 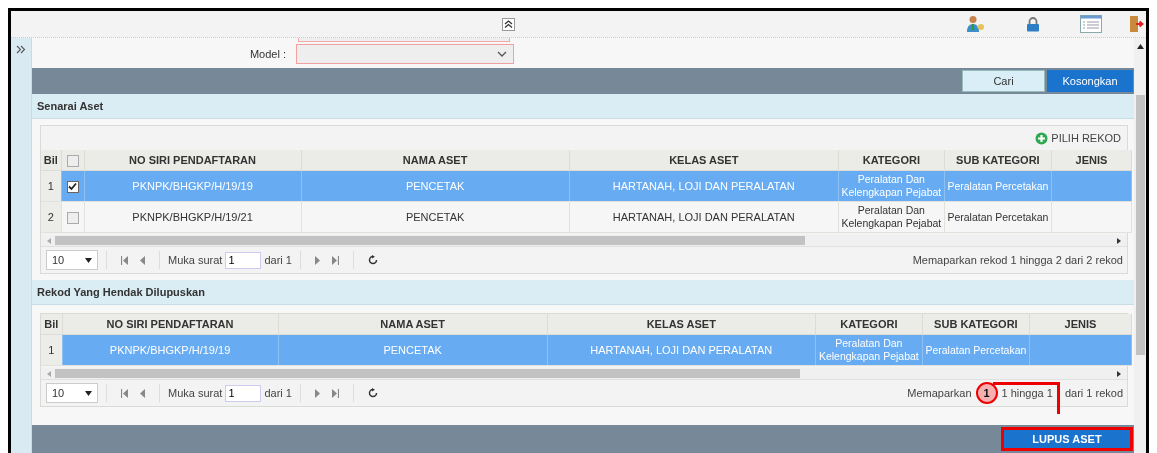 I want to click on scroll-up-icon, so click(x=1140, y=46).